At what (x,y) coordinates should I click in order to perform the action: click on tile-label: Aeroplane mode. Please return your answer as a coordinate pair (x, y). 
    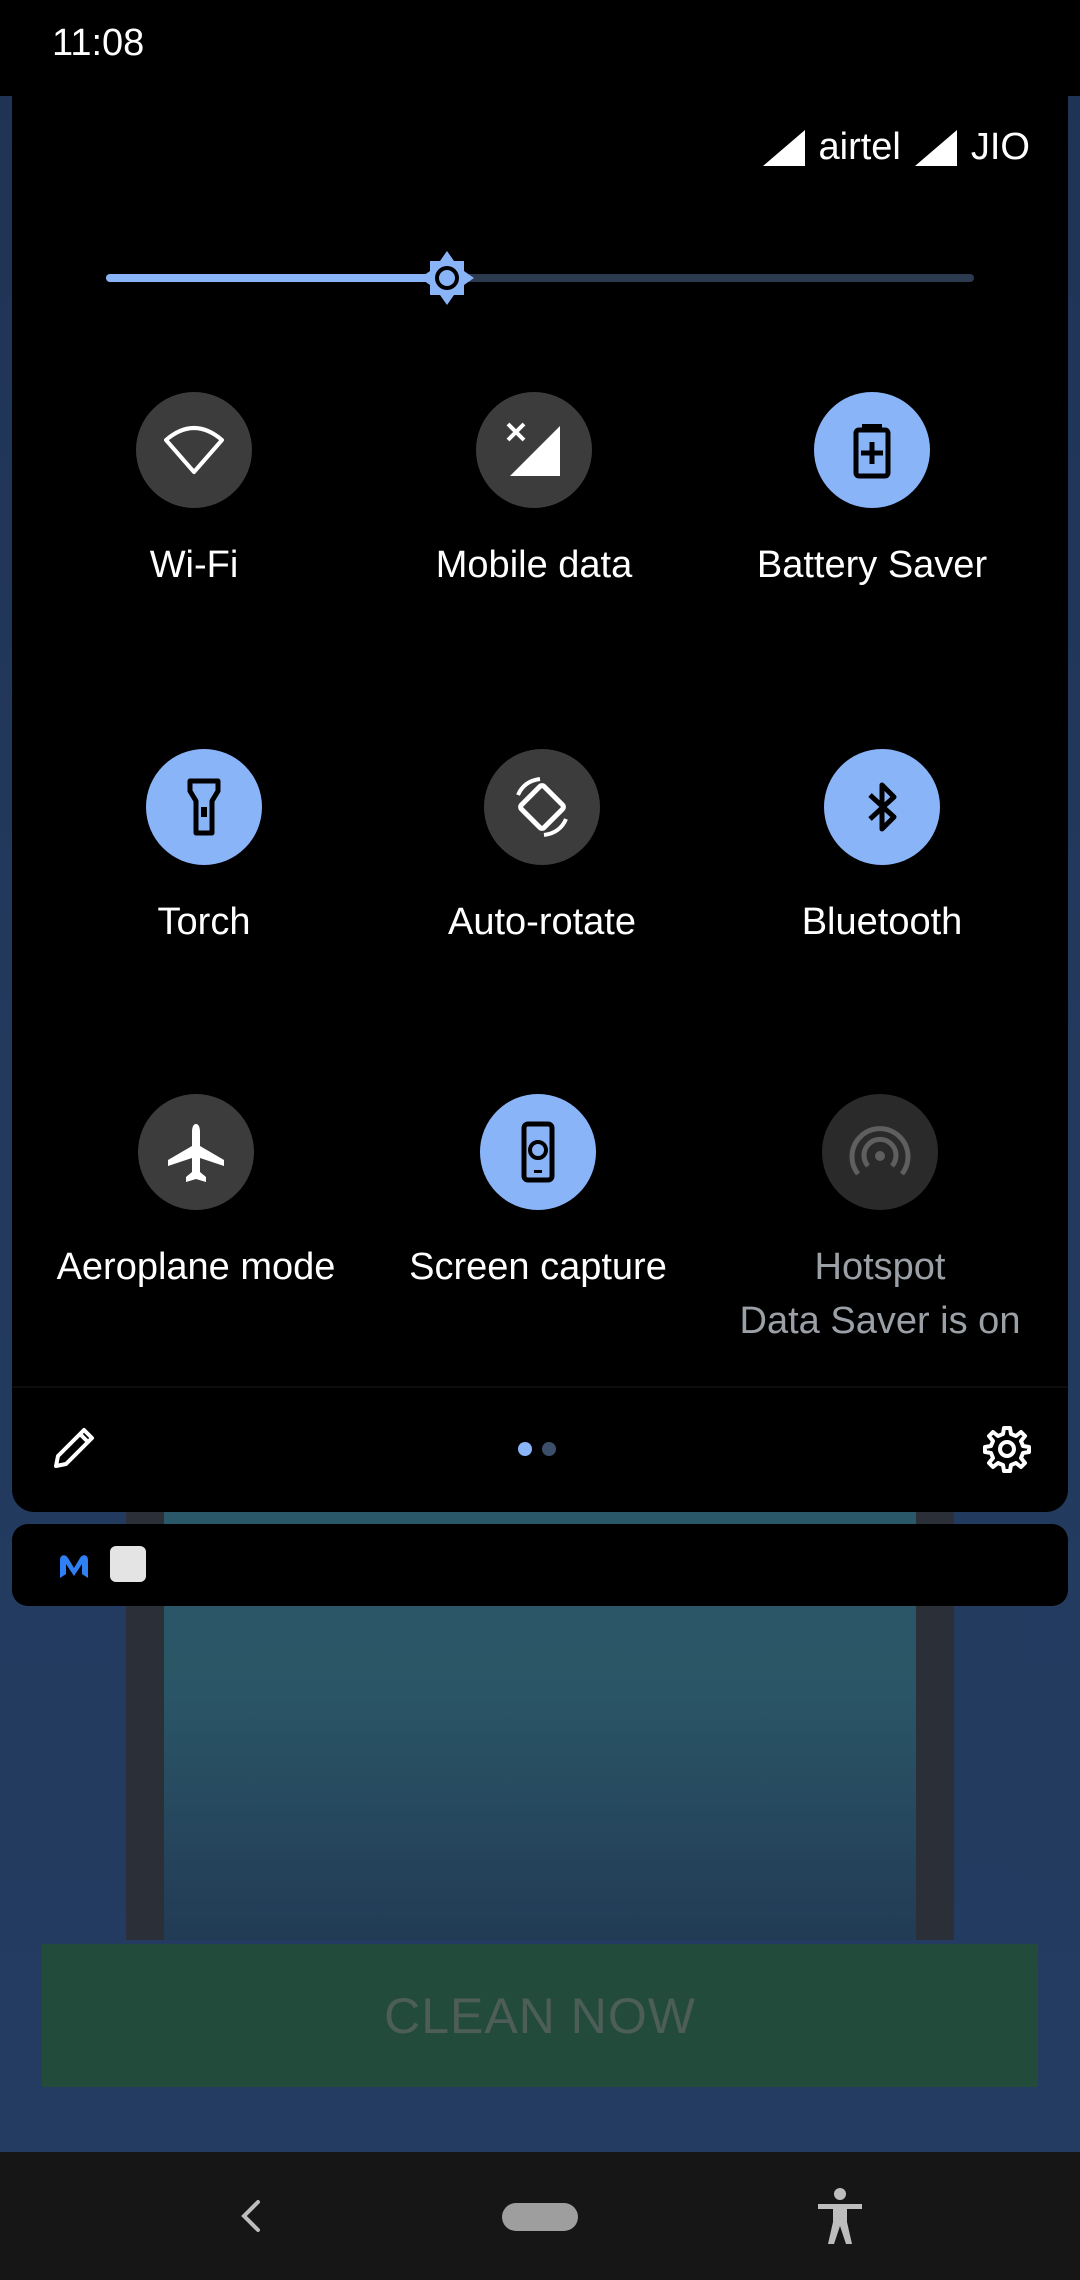
    Looking at the image, I should click on (196, 1267).